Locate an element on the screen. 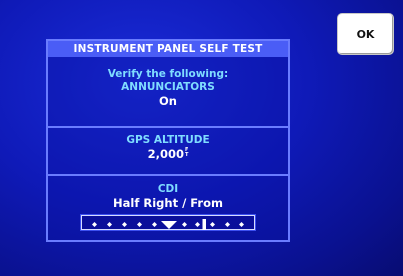  gps-altitude-label: GPS ALTITUDE is located at coordinates (168, 140).